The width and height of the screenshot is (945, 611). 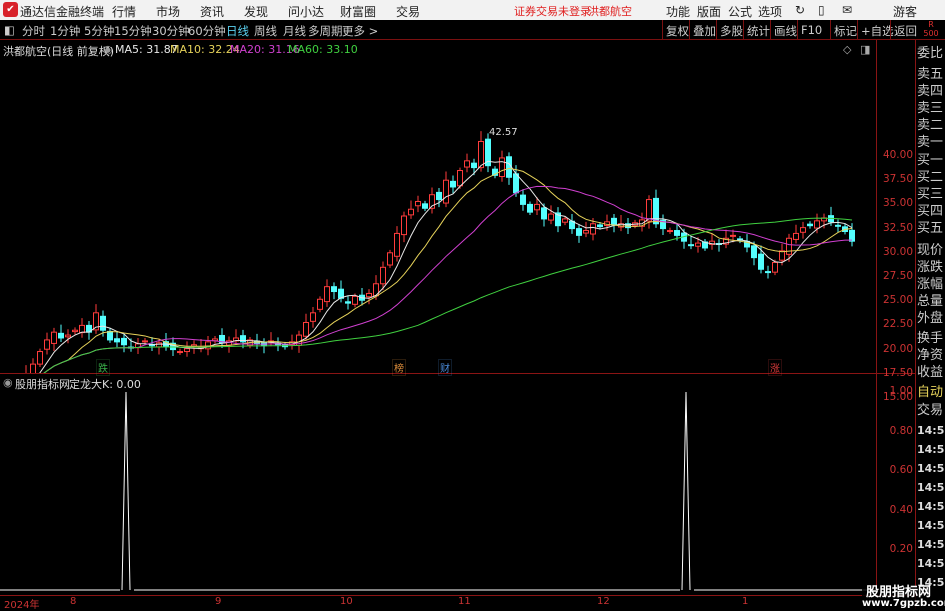 I want to click on event-mark: 涨, so click(x=775, y=367).